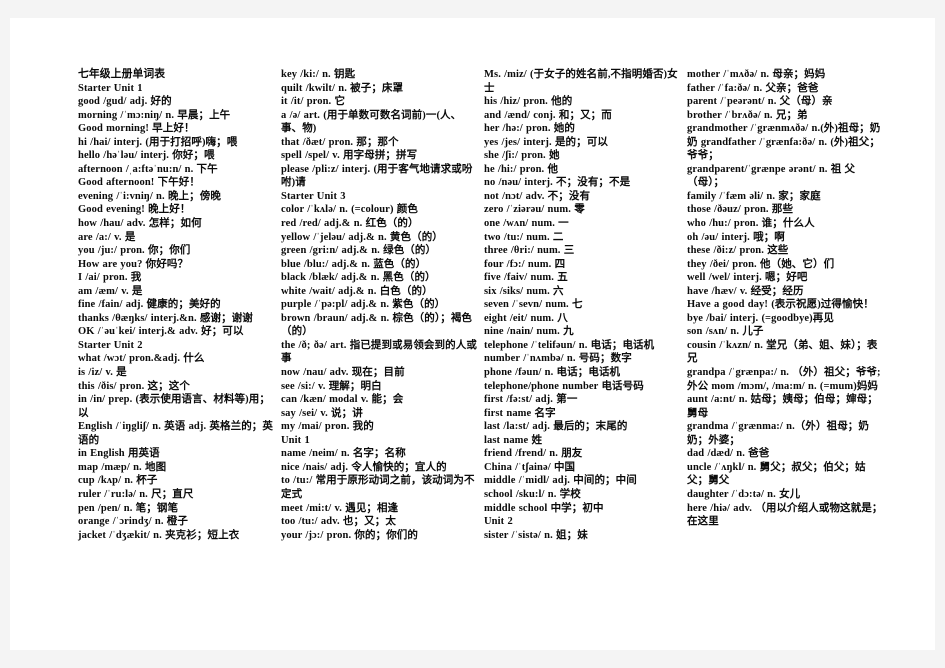  I want to click on vocabulary-entry: am /æm/ v. 是, so click(110, 291).